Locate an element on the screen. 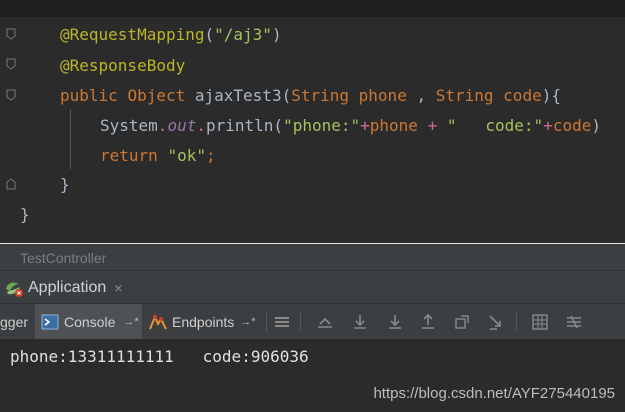 This screenshot has height=412, width=625. fold-end-marker-icon is located at coordinates (11, 184).